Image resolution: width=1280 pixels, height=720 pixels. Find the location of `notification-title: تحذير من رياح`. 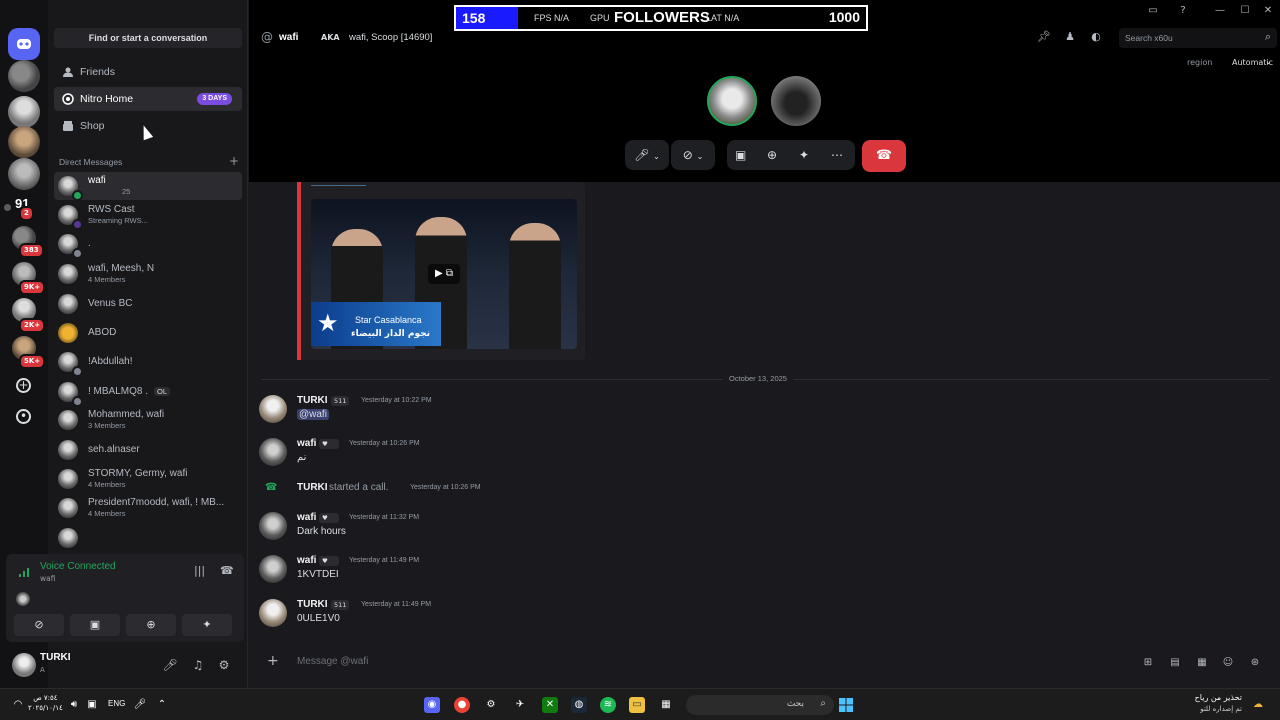

notification-title: تحذير من رياح is located at coordinates (1218, 697).